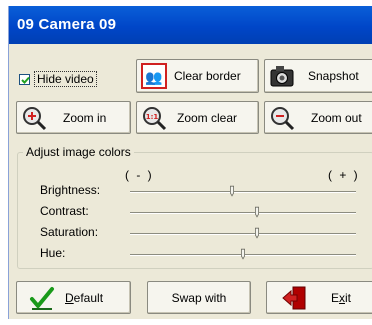  What do you see at coordinates (69, 232) in the screenshot?
I see `saturation-label: Saturation:` at bounding box center [69, 232].